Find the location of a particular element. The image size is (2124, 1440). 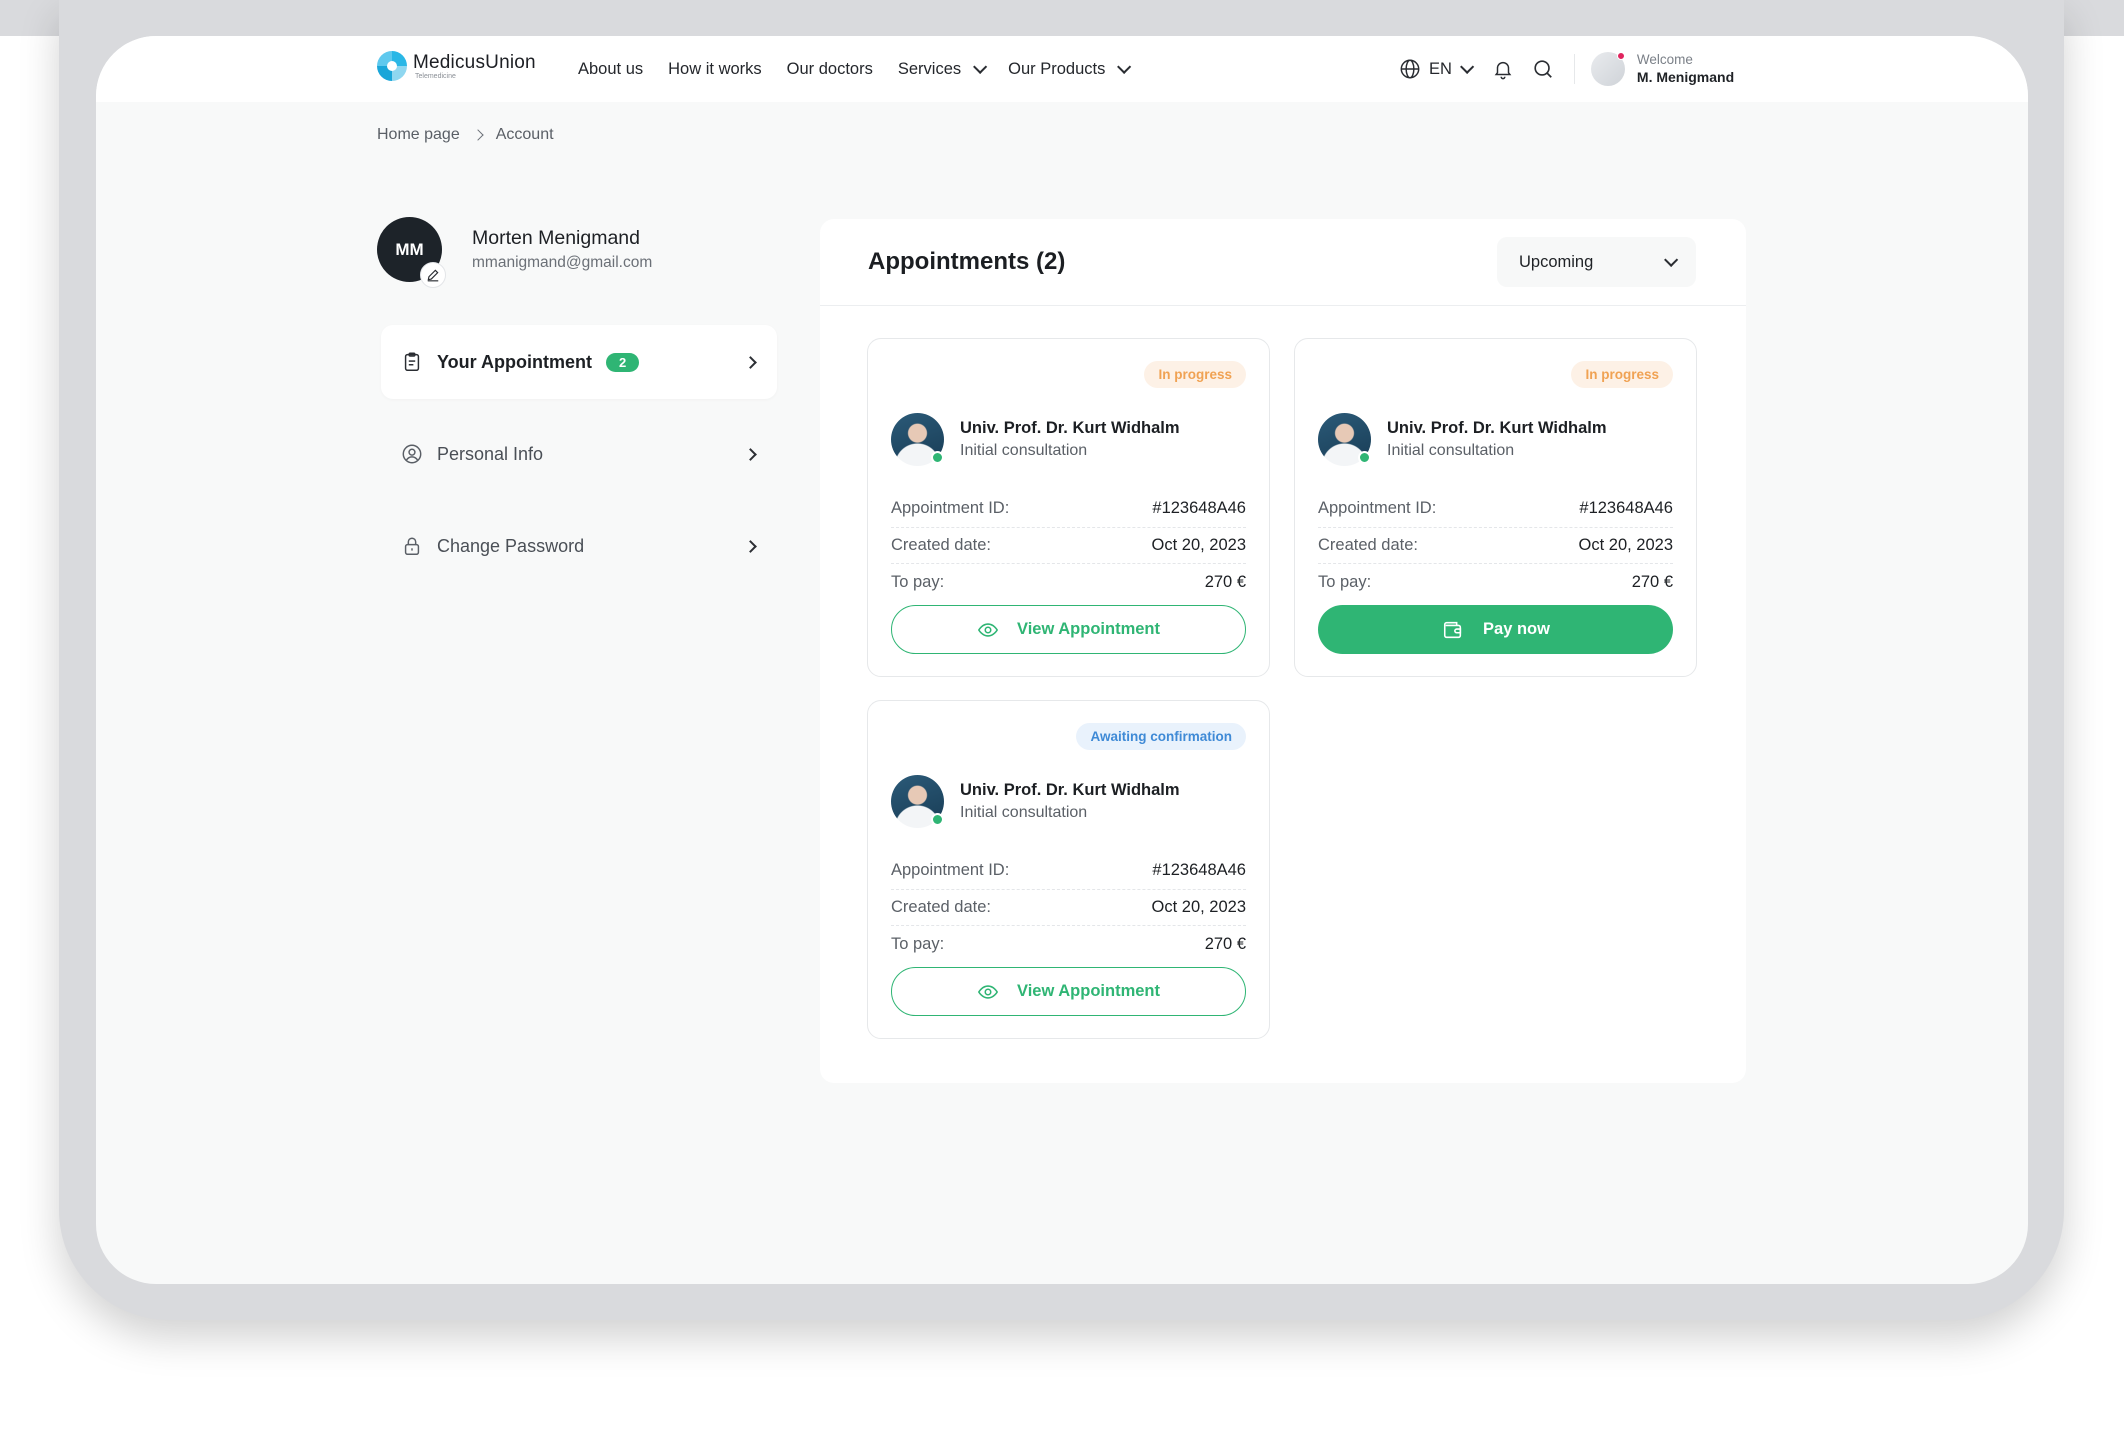

pay-now-button: Pay now is located at coordinates (1495, 629).